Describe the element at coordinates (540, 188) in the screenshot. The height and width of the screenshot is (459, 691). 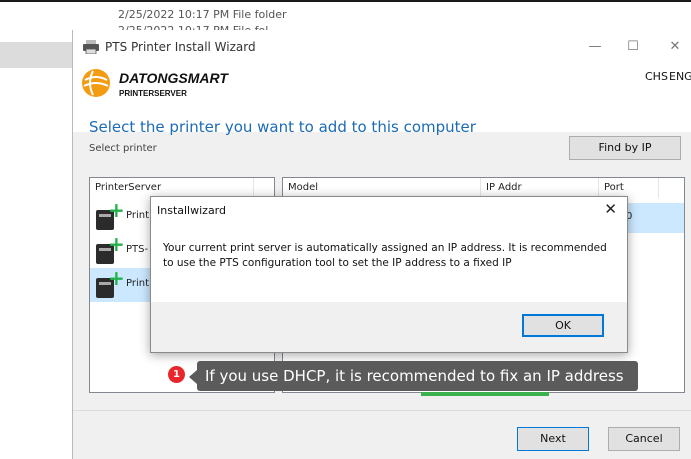
I see `column-header-ip-addr: IP Addr` at that location.